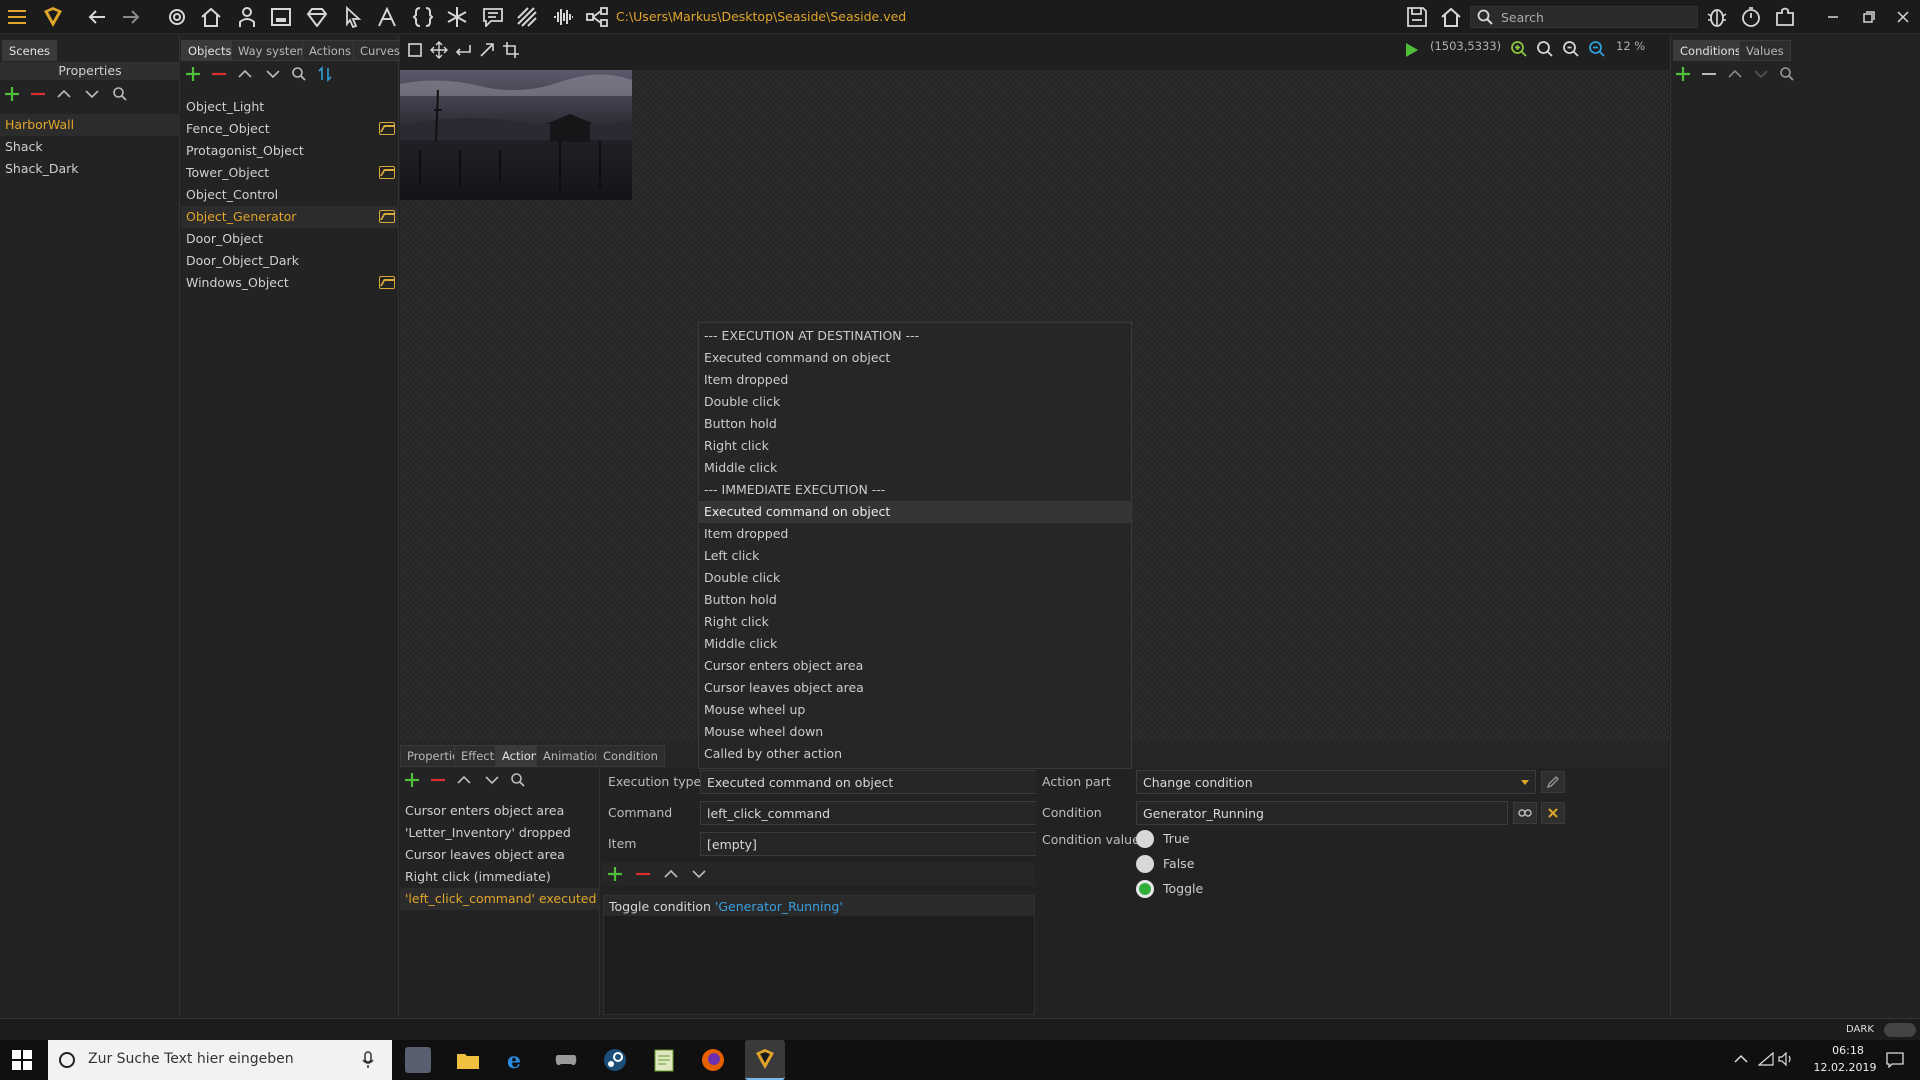 The height and width of the screenshot is (1080, 1920). I want to click on minimize-icon, so click(1833, 17).